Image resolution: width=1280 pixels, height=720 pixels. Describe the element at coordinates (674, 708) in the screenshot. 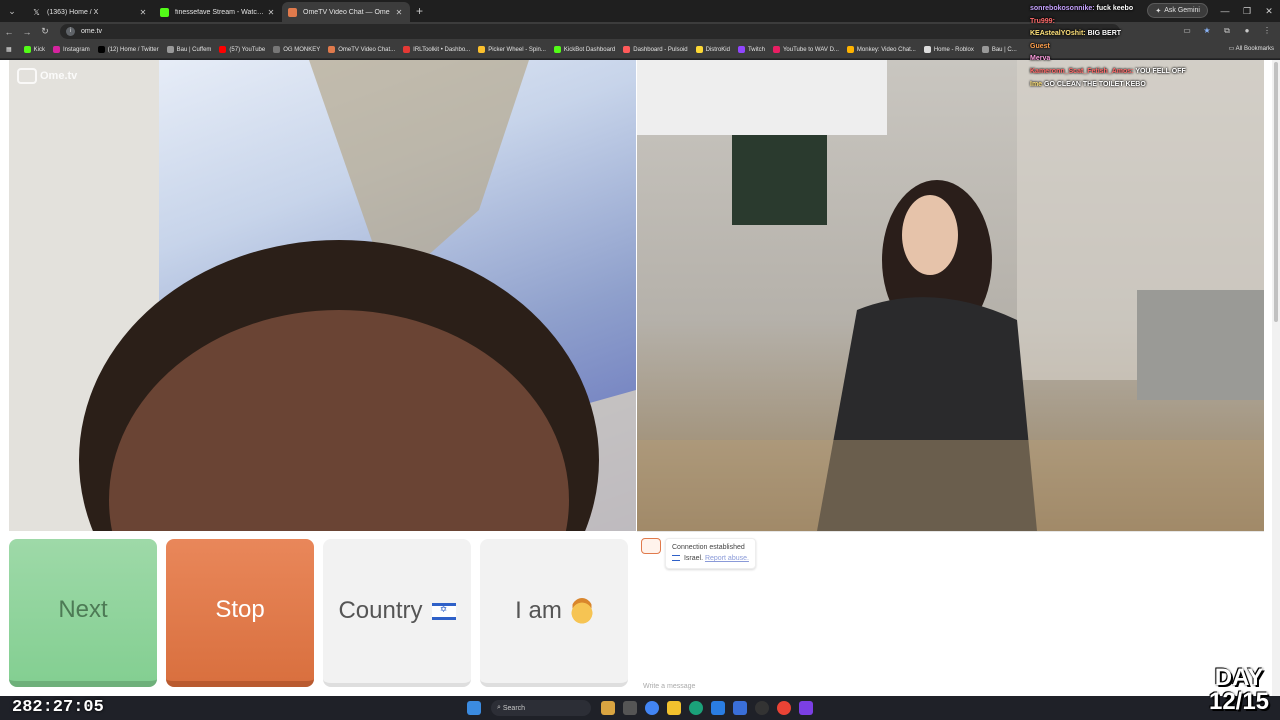

I see `file-explorer-icon` at that location.